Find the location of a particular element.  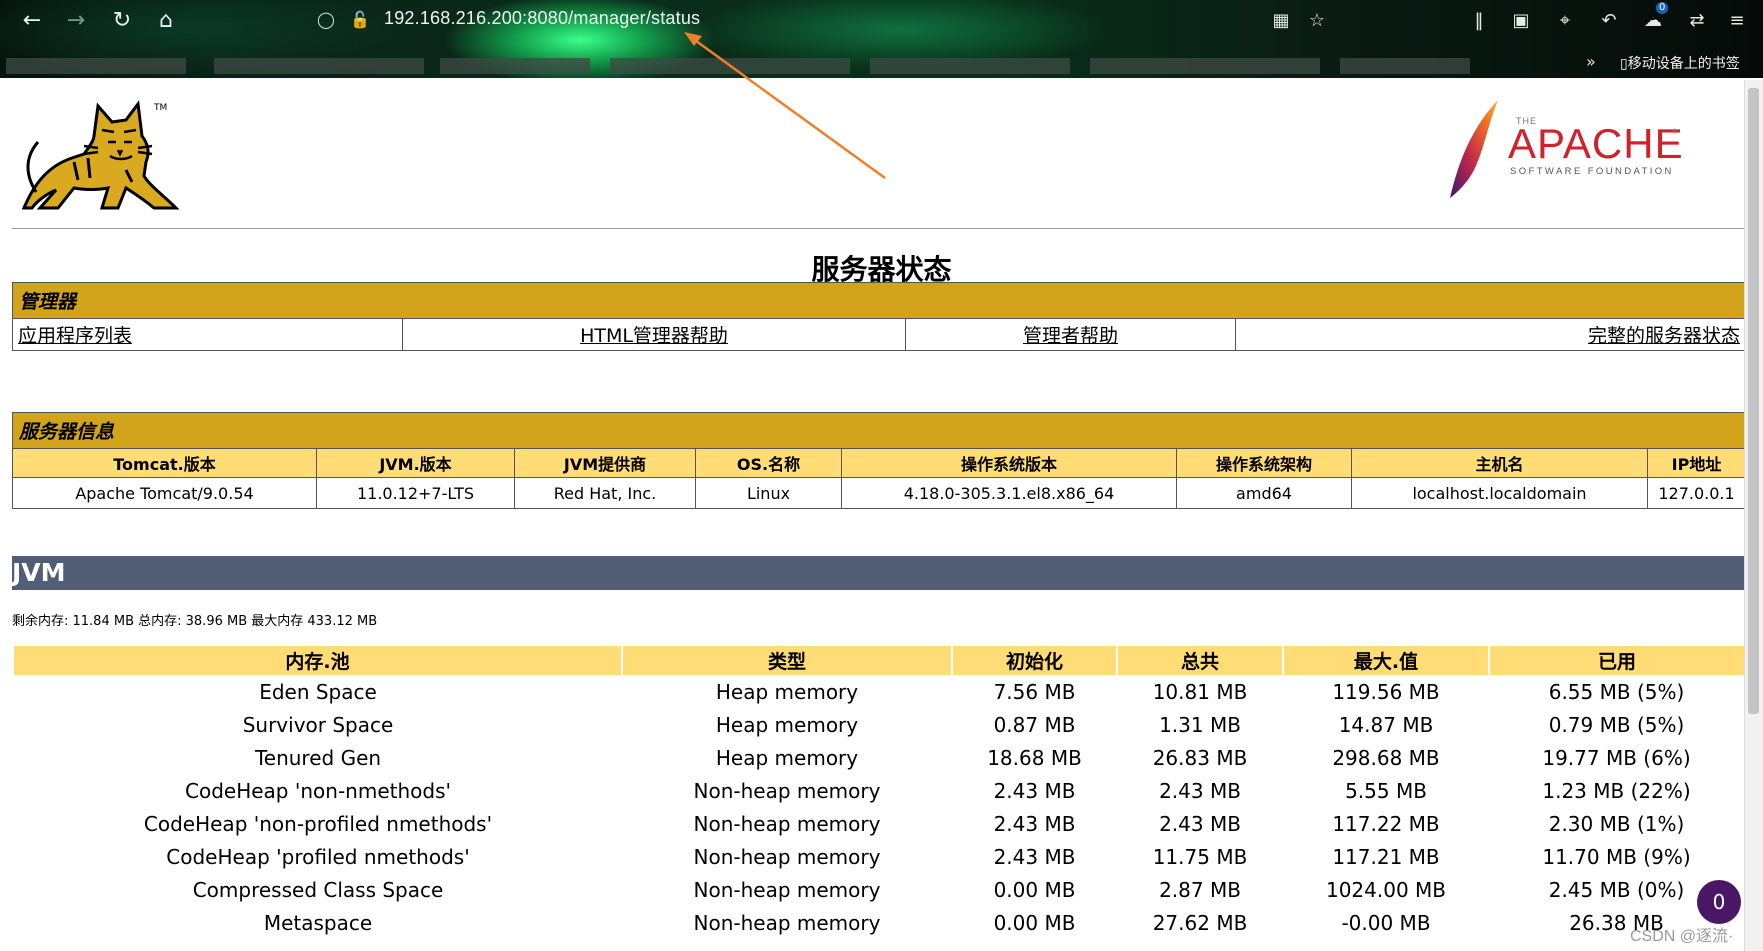

pool-name: Eden Space is located at coordinates (318, 691).